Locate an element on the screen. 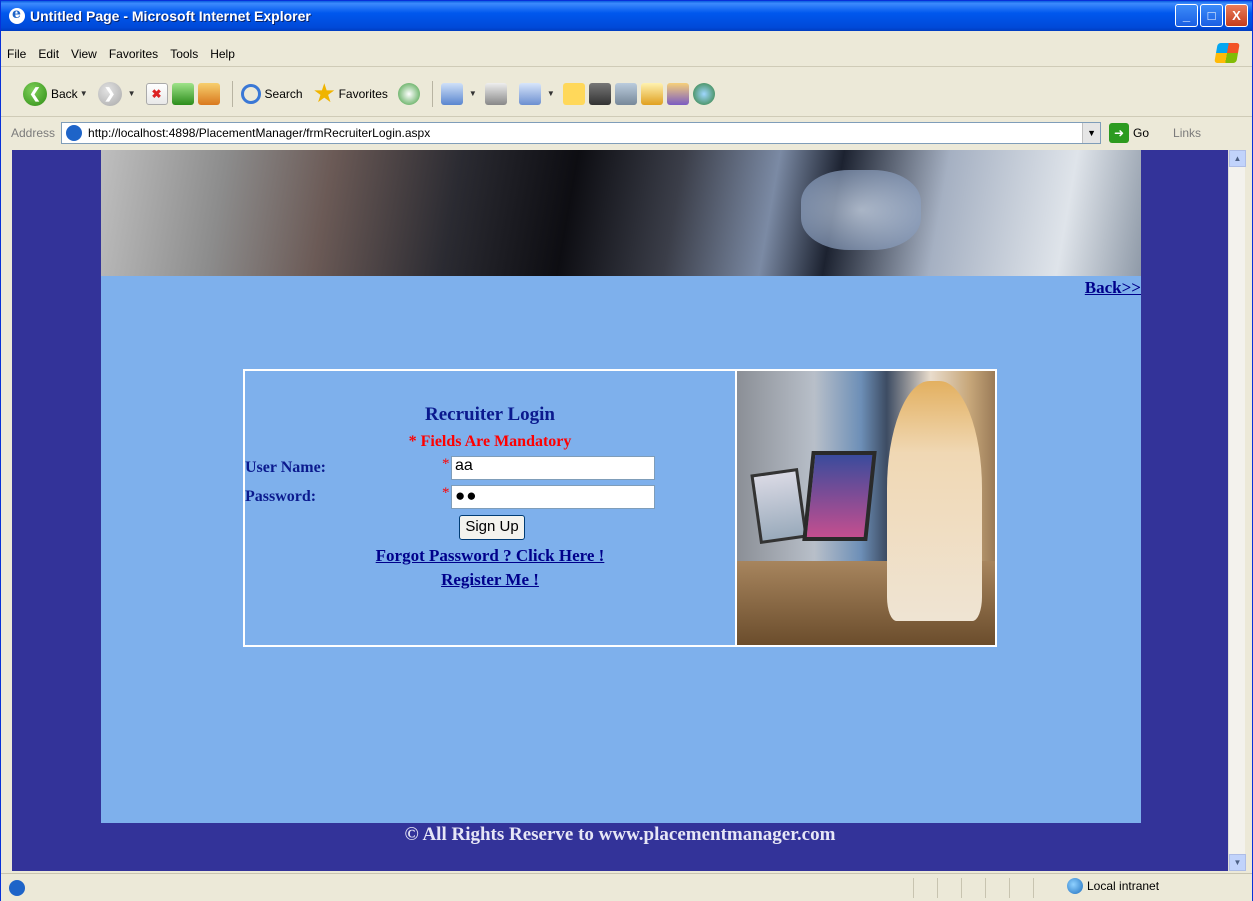 The width and height of the screenshot is (1253, 901). tools-icon is located at coordinates (677, 93).